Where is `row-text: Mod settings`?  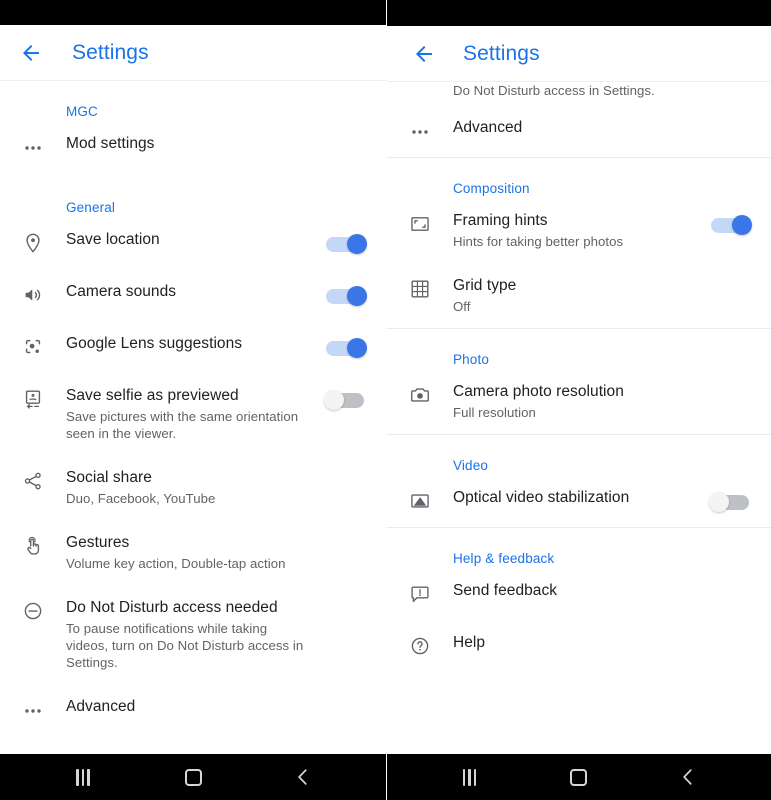 row-text: Mod settings is located at coordinates (190, 144).